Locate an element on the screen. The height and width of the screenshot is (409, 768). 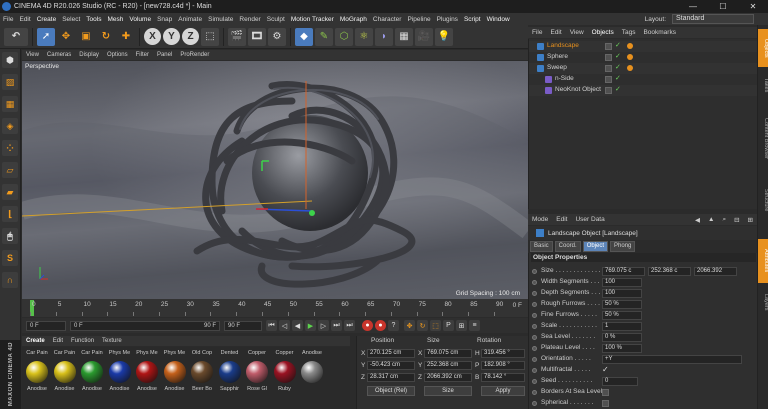
material-swatch: Dented Sapphir is located at coordinates (230, 374).